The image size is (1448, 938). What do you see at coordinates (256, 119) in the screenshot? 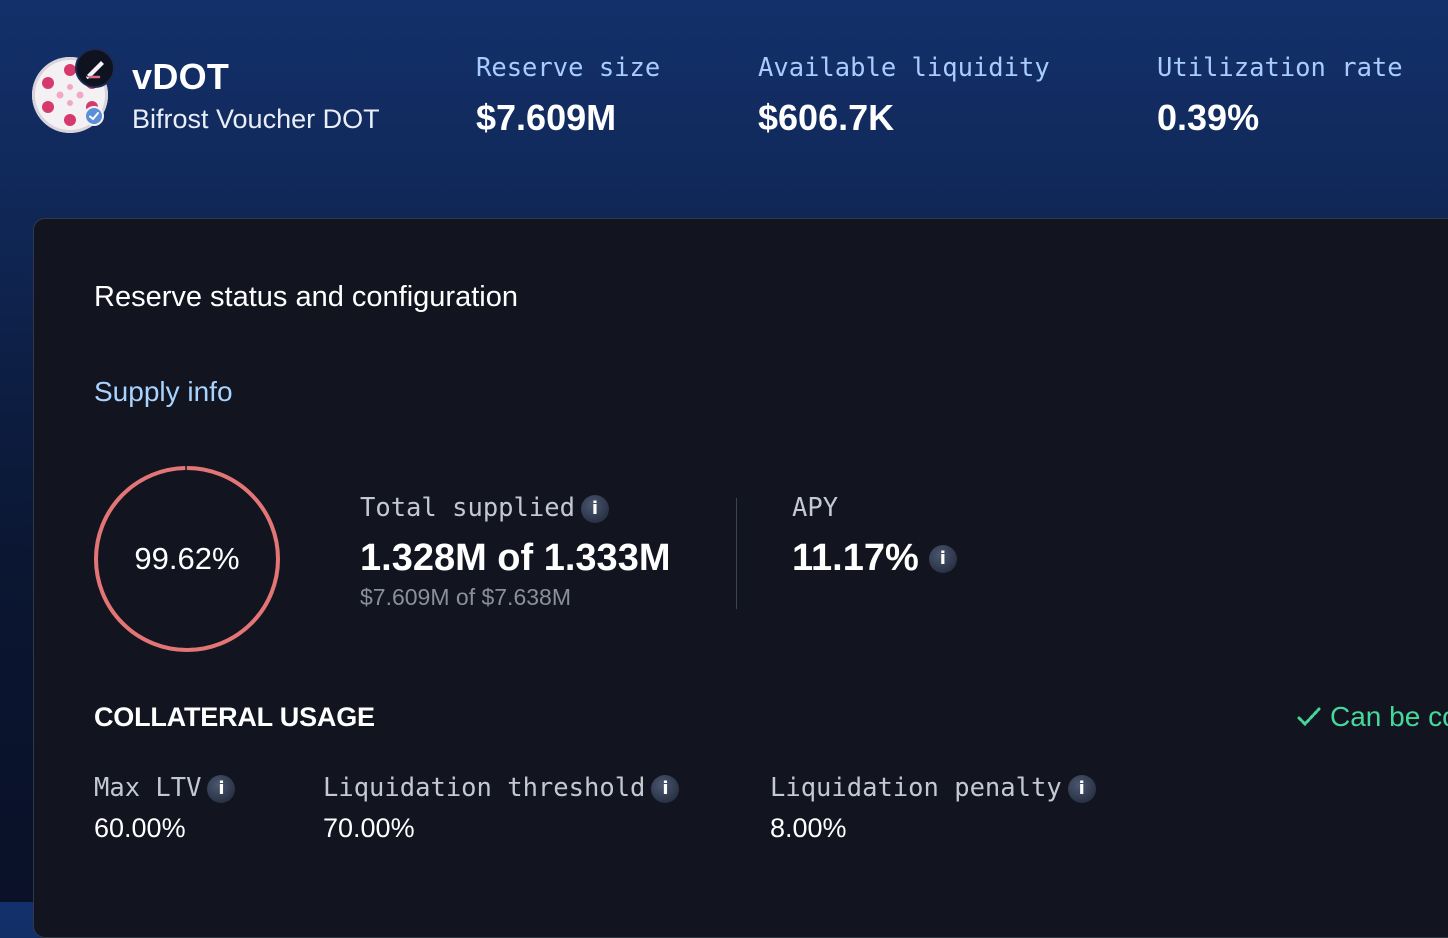
I see `asset-name: Bifrost Voucher DOT` at bounding box center [256, 119].